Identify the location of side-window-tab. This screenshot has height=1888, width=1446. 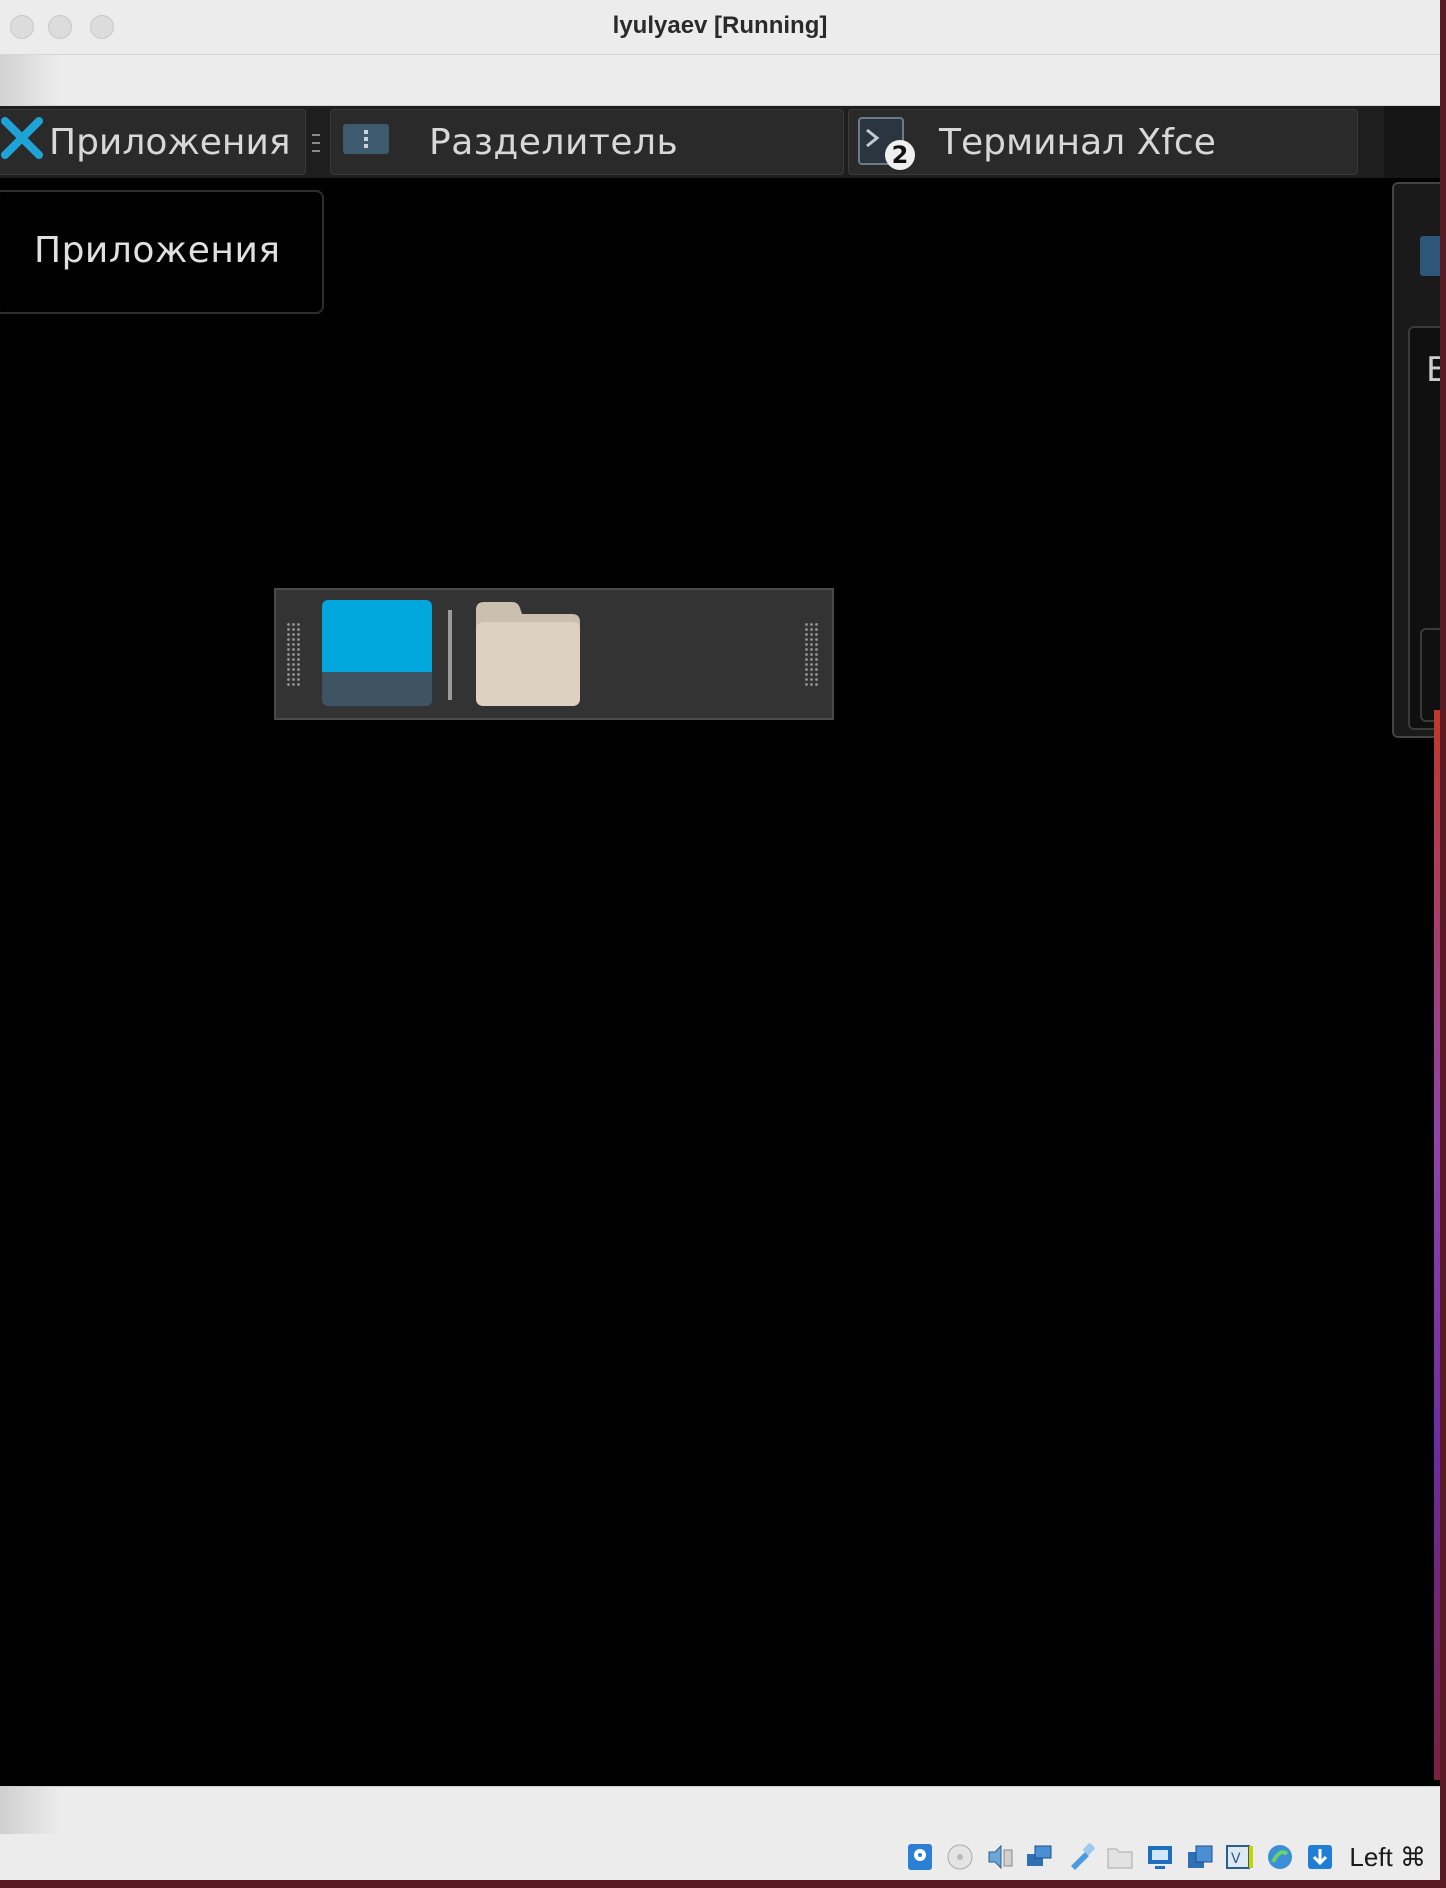
(1430, 256).